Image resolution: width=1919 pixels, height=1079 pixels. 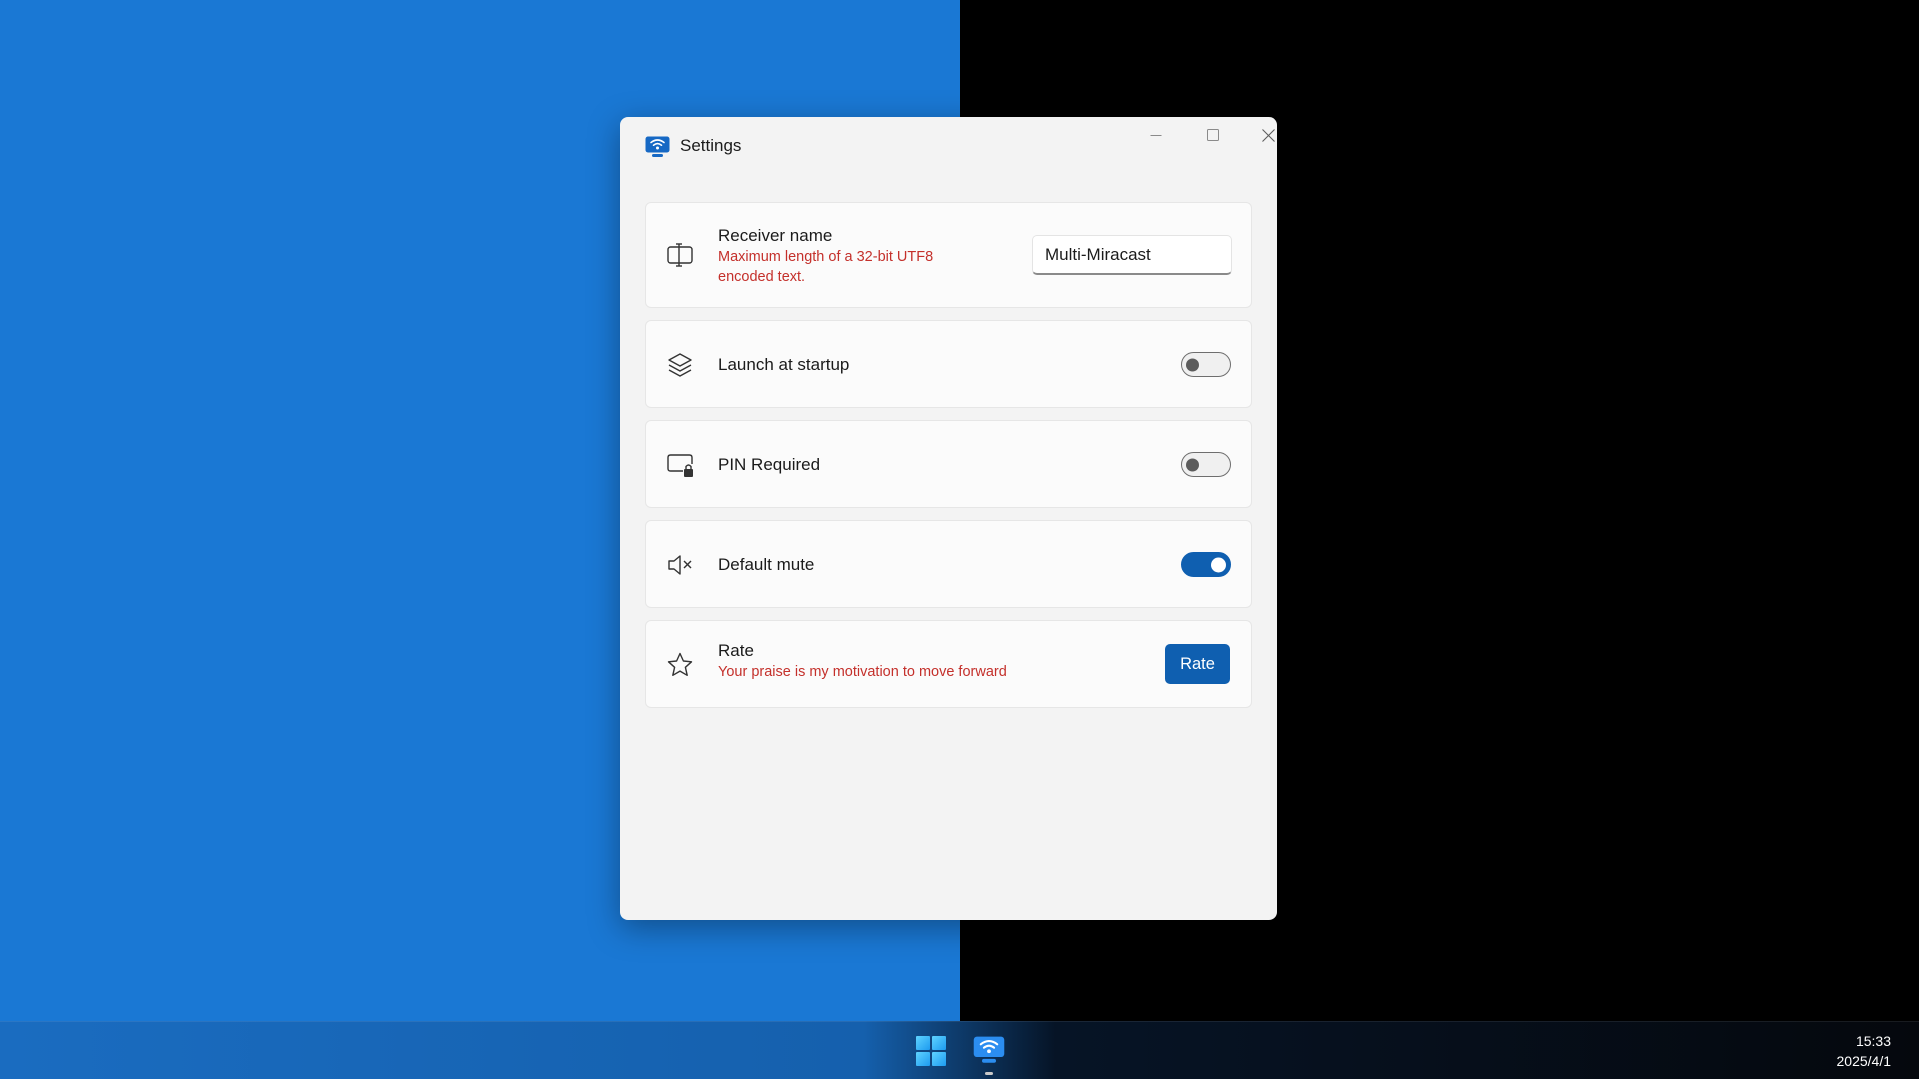 I want to click on pin-required-title: PIN Required, so click(x=769, y=464).